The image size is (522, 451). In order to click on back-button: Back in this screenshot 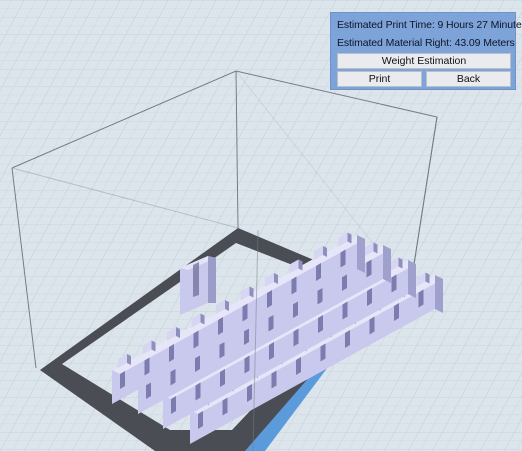, I will do `click(468, 79)`.